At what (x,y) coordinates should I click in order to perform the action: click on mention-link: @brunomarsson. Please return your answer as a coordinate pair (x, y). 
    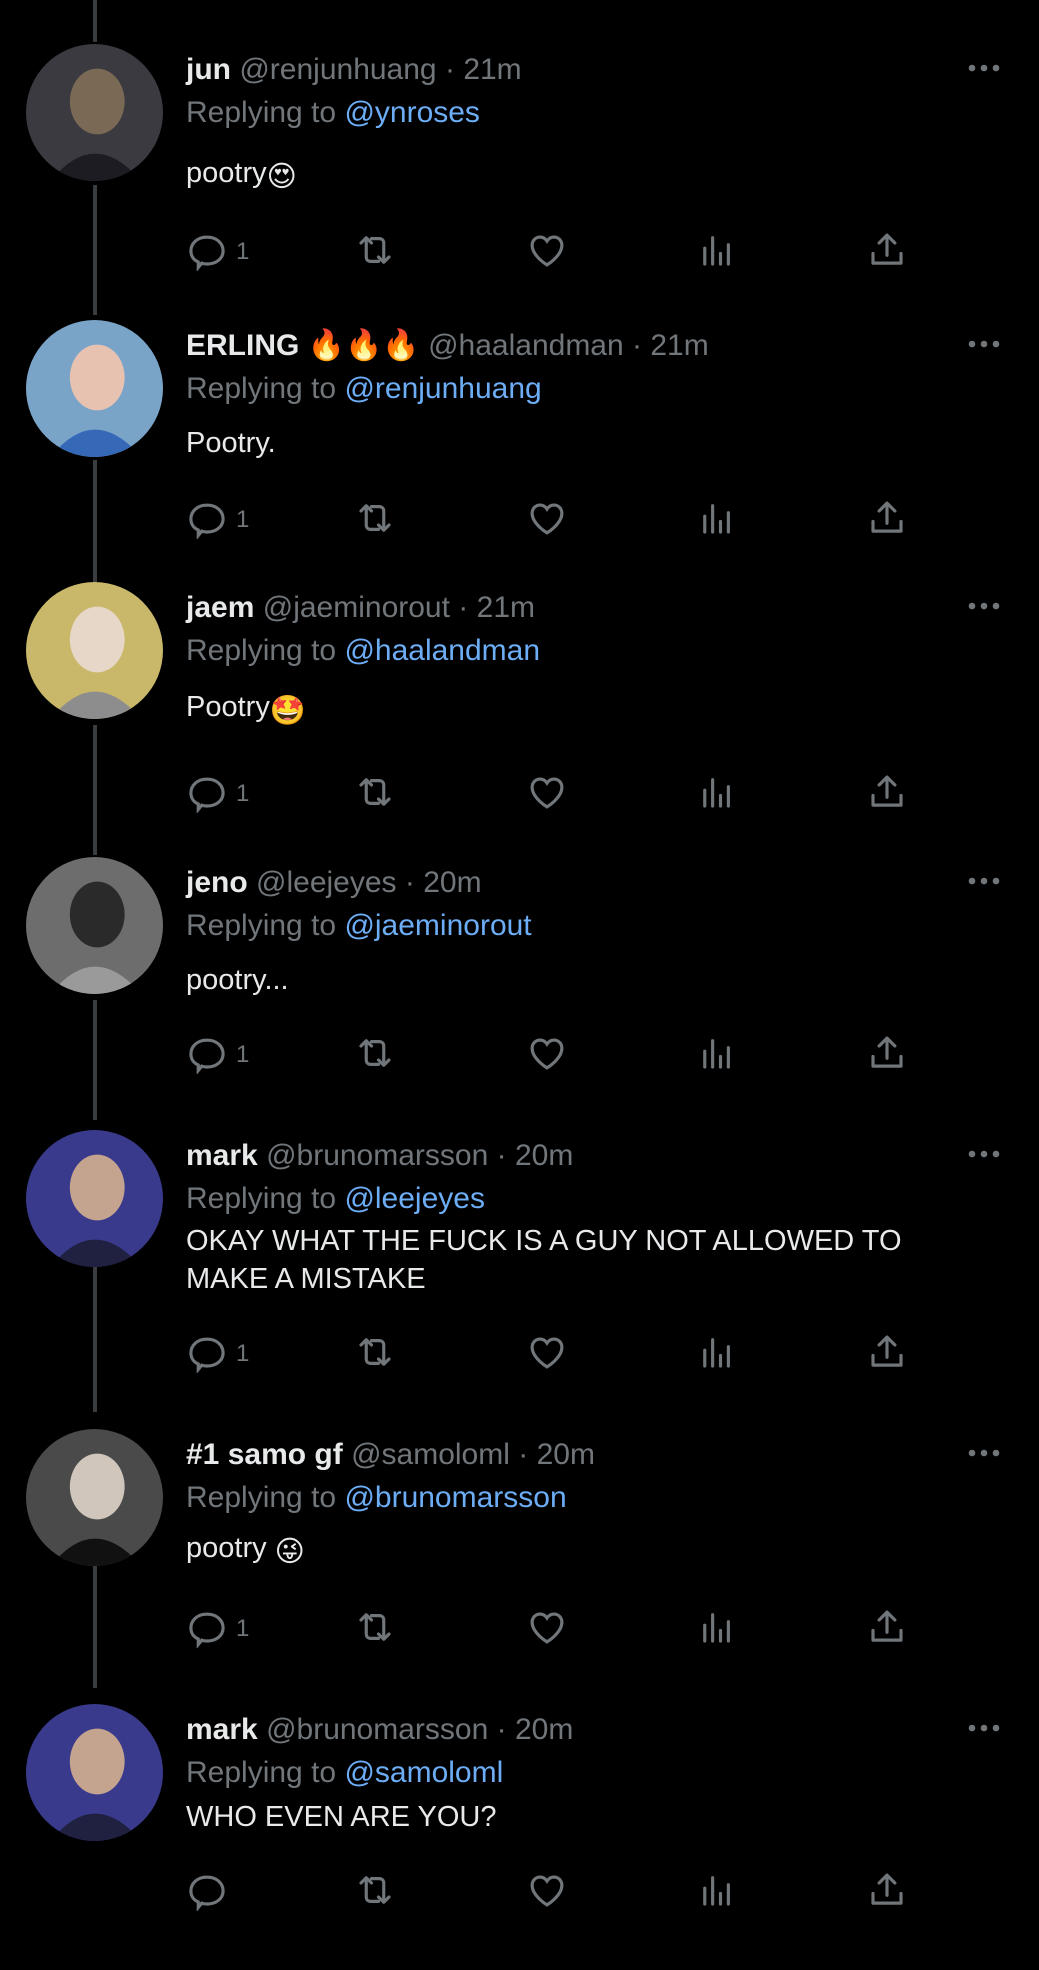
    Looking at the image, I should click on (455, 1497).